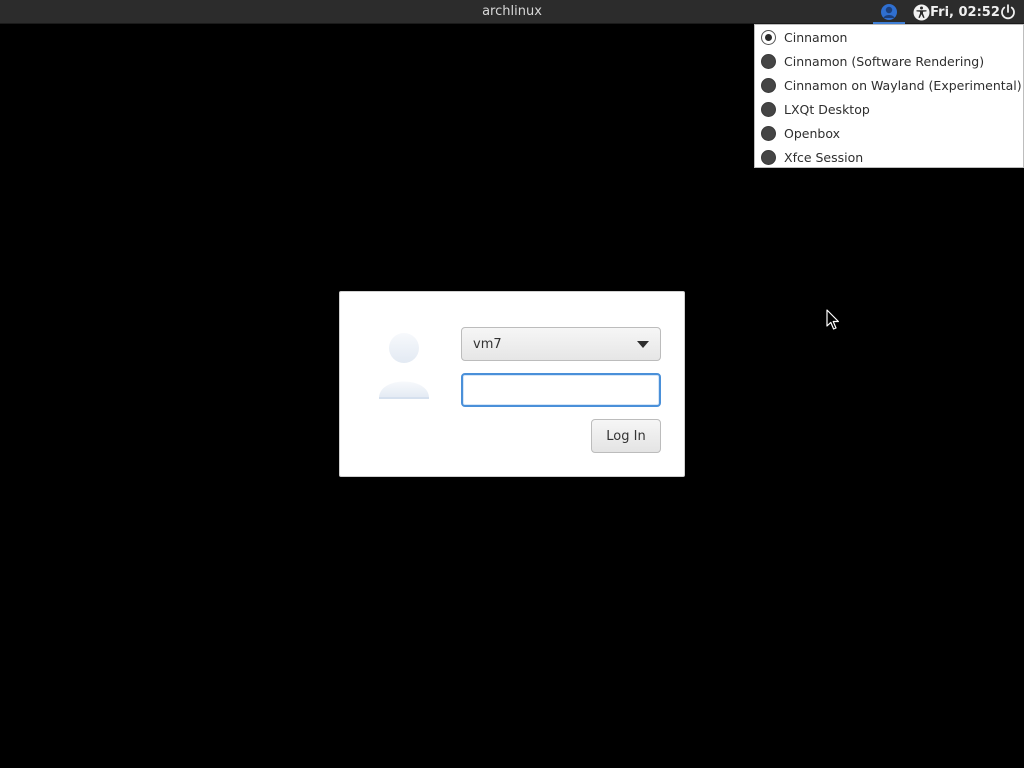 This screenshot has height=768, width=1024. What do you see at coordinates (965, 12) in the screenshot?
I see `clock: Fri, 02:52` at bounding box center [965, 12].